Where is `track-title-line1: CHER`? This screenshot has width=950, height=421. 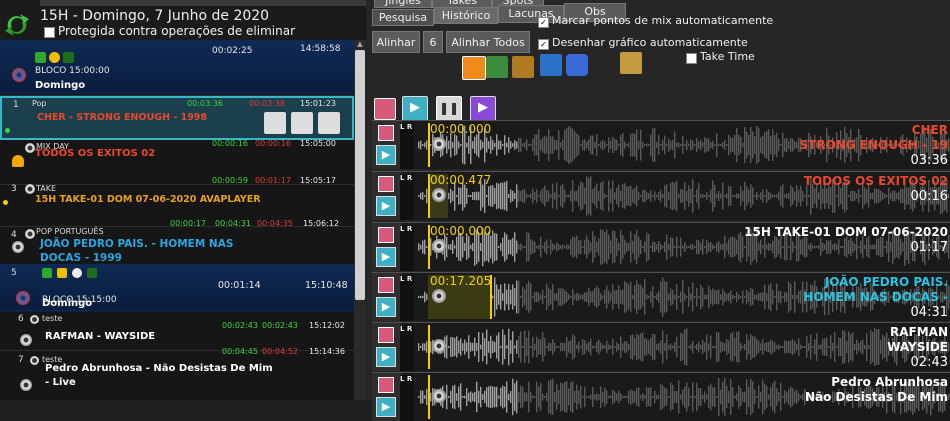
track-title-line1: CHER is located at coordinates (929, 130).